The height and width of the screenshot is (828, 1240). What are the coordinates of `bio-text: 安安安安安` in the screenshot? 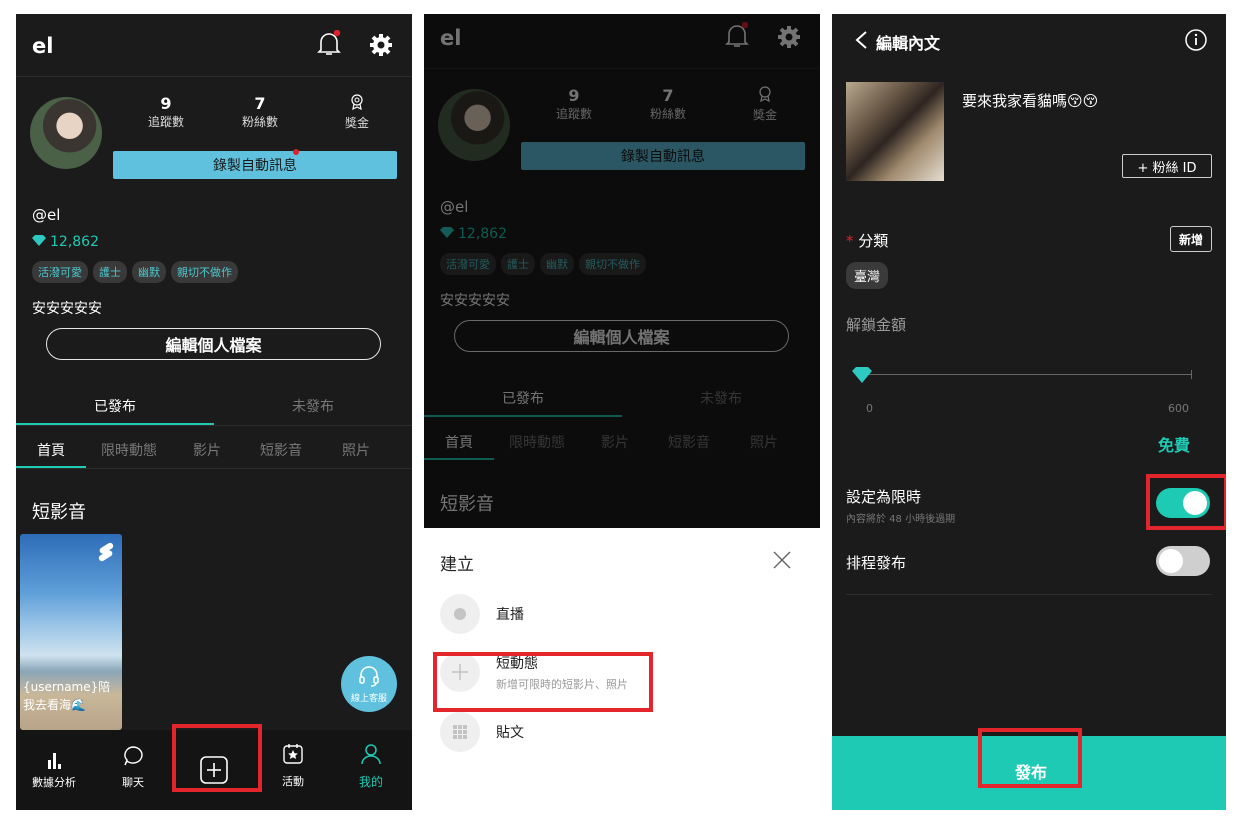 It's located at (67, 309).